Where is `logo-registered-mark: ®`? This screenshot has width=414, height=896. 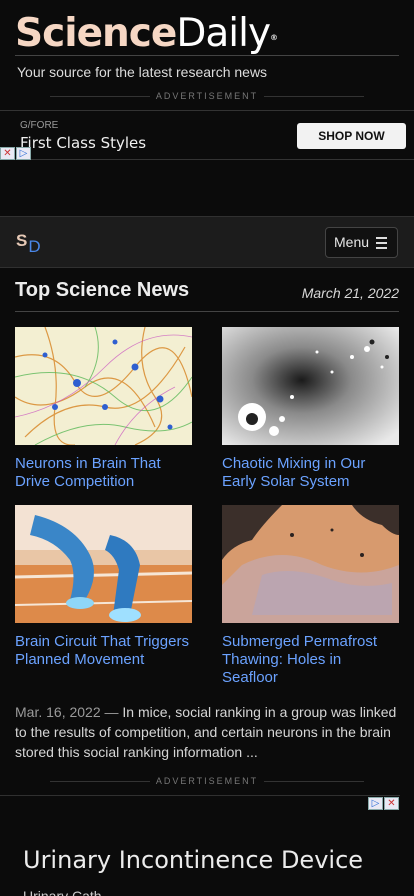 logo-registered-mark: ® is located at coordinates (274, 37).